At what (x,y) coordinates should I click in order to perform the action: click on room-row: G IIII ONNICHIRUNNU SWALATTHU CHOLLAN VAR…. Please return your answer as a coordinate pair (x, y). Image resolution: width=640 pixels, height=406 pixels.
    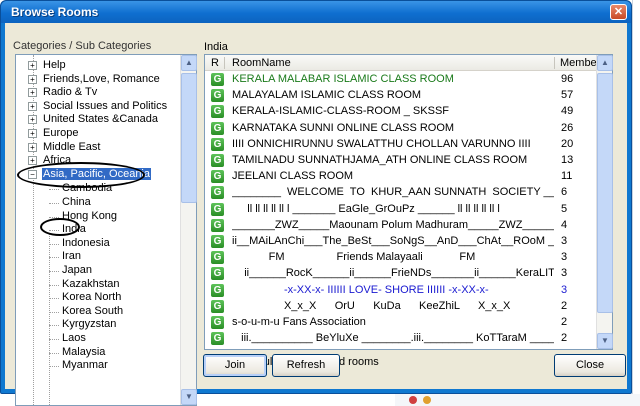
    Looking at the image, I should click on (401, 144).